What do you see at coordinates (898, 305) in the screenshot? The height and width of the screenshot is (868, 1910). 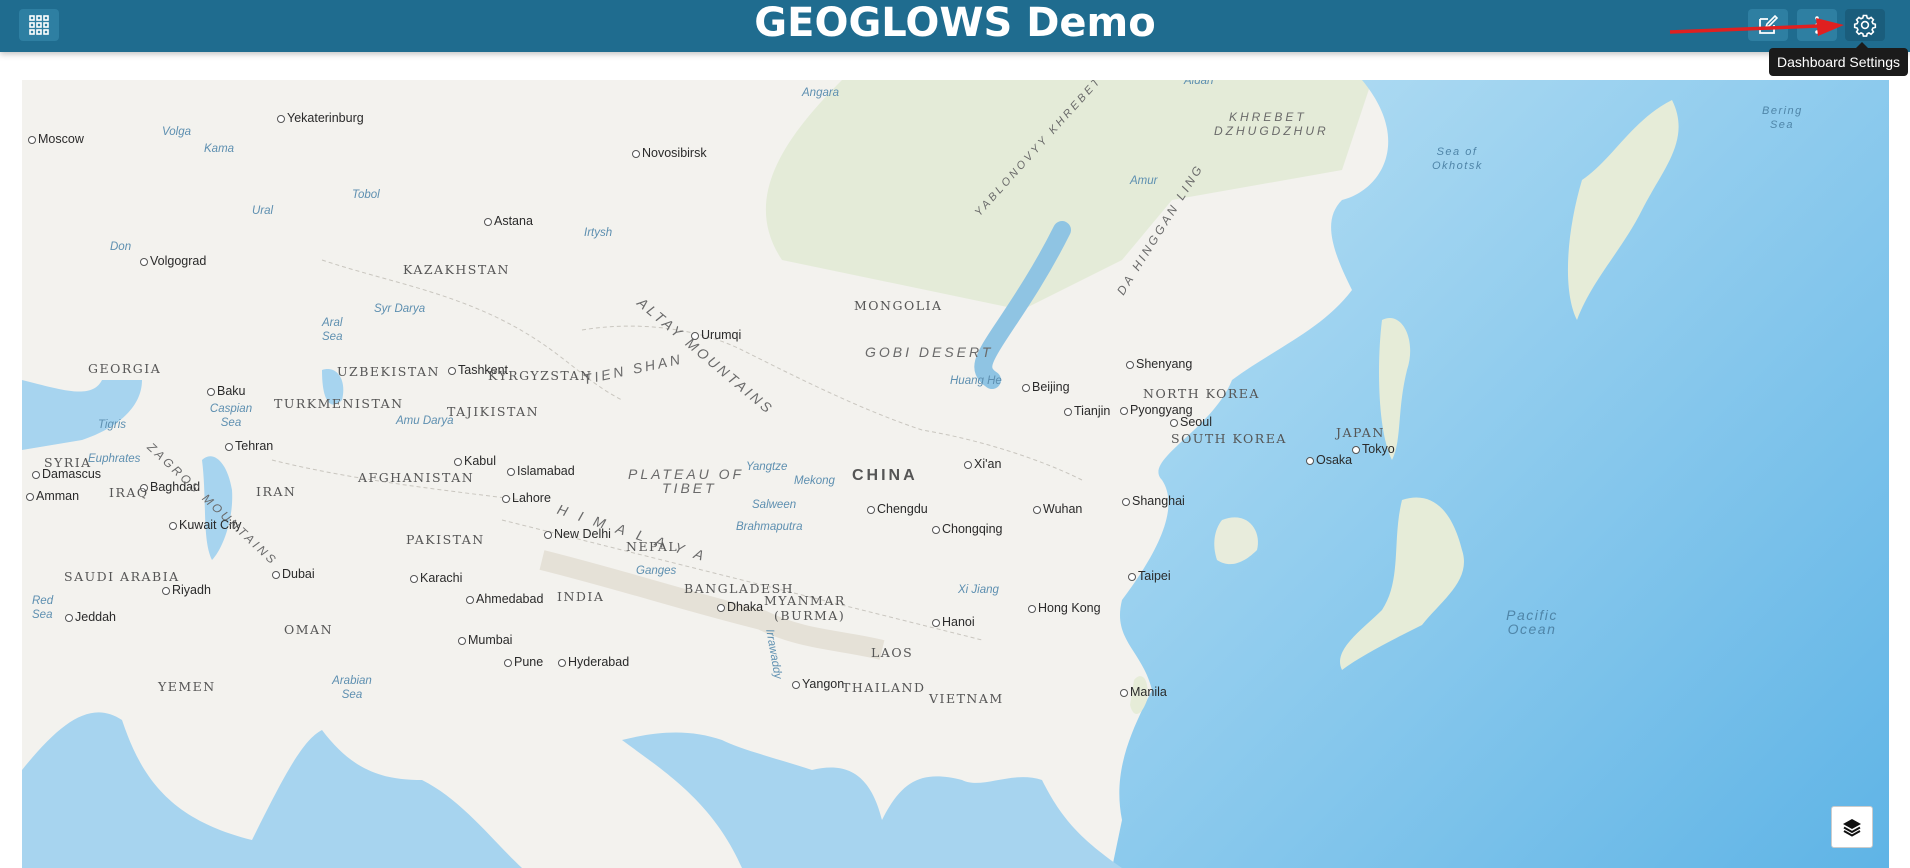 I see `country-label-mongolia: MONGOLIA` at bounding box center [898, 305].